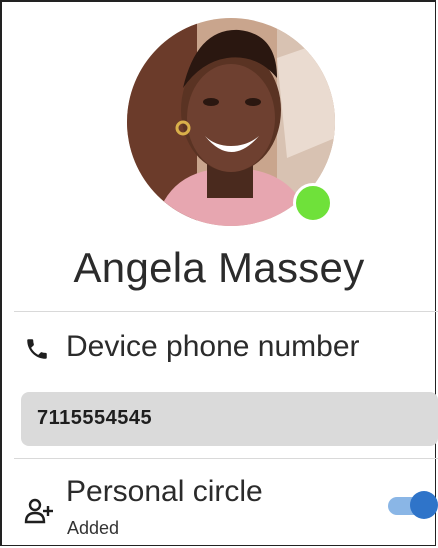  Describe the element at coordinates (95, 418) in the screenshot. I see `phone-number-value: 7115554545` at that location.